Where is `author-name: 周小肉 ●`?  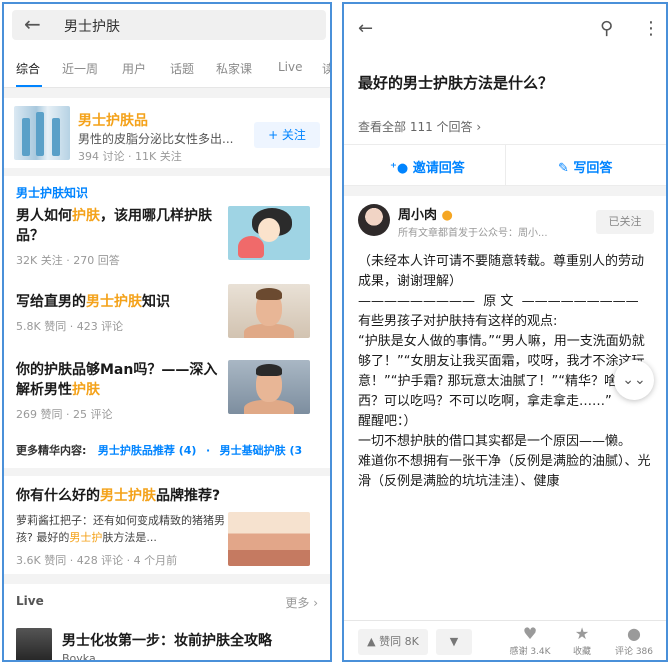 author-name: 周小肉 ● is located at coordinates (425, 213).